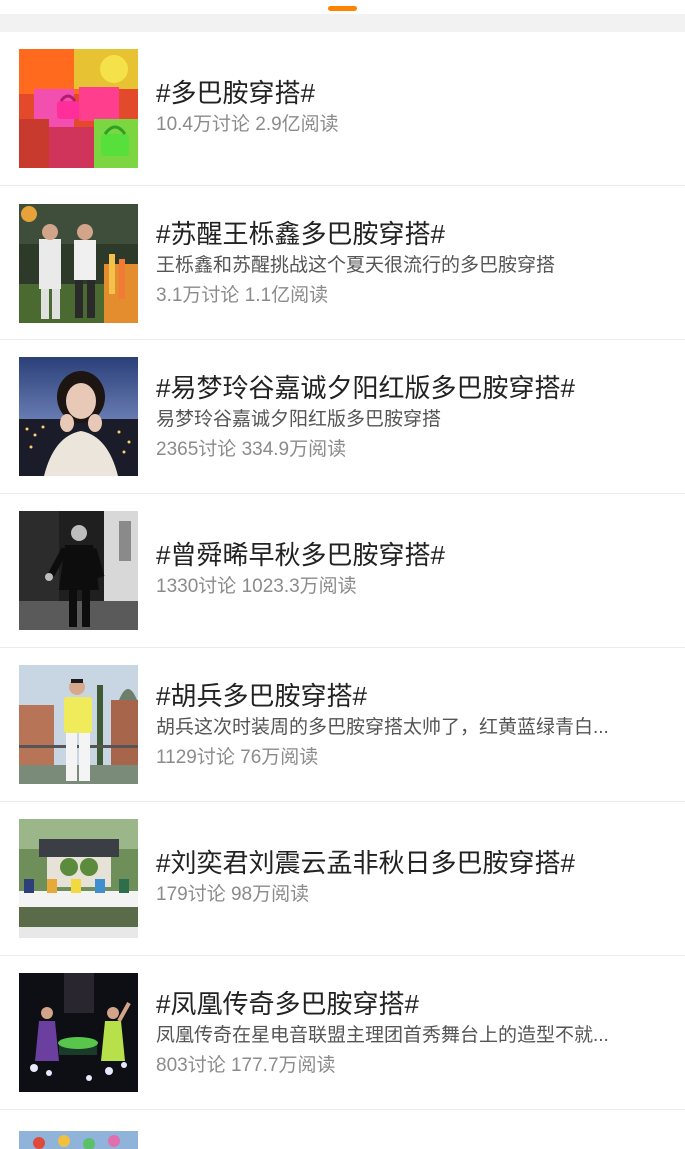  I want to click on tab-indicator, so click(342, 8).